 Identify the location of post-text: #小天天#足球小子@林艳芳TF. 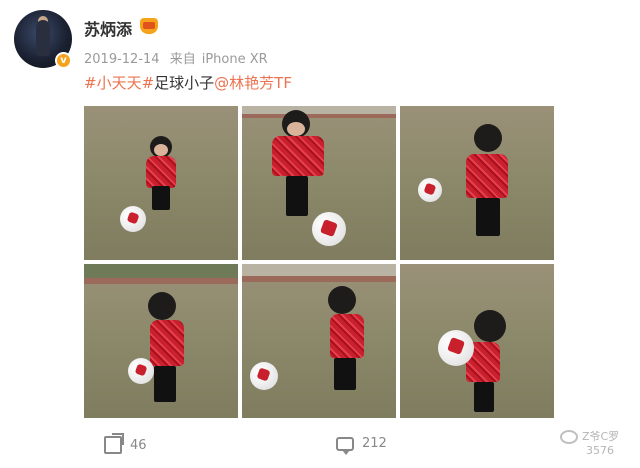
(188, 82).